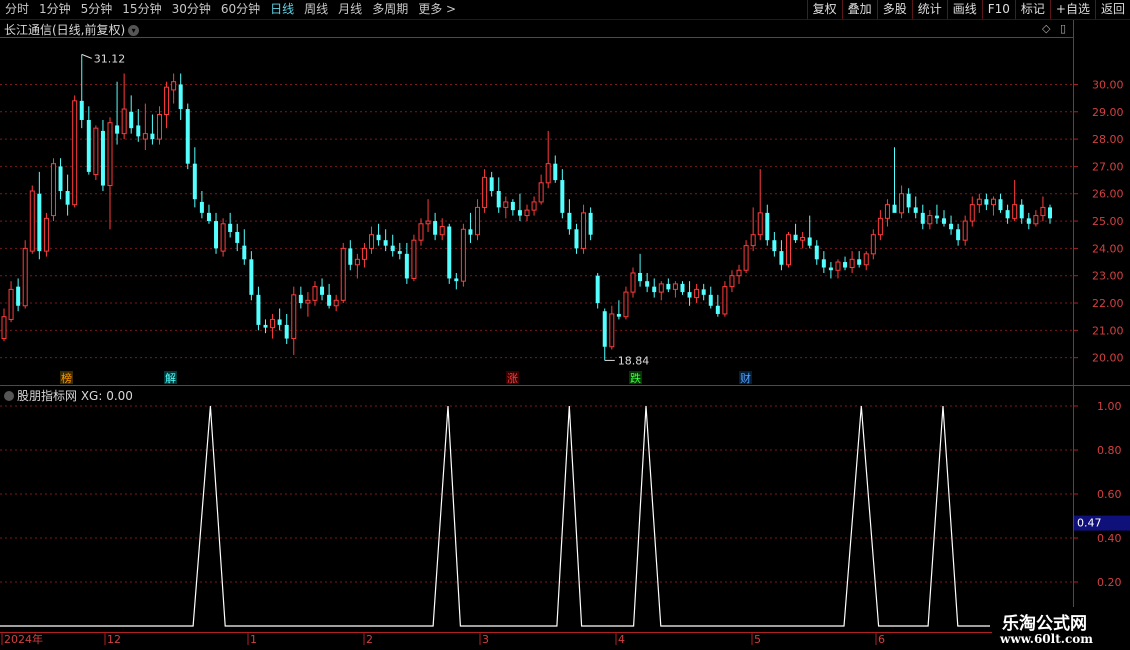 The height and width of the screenshot is (650, 1130). I want to click on indicator-tick-label: 1.00, so click(1109, 406).